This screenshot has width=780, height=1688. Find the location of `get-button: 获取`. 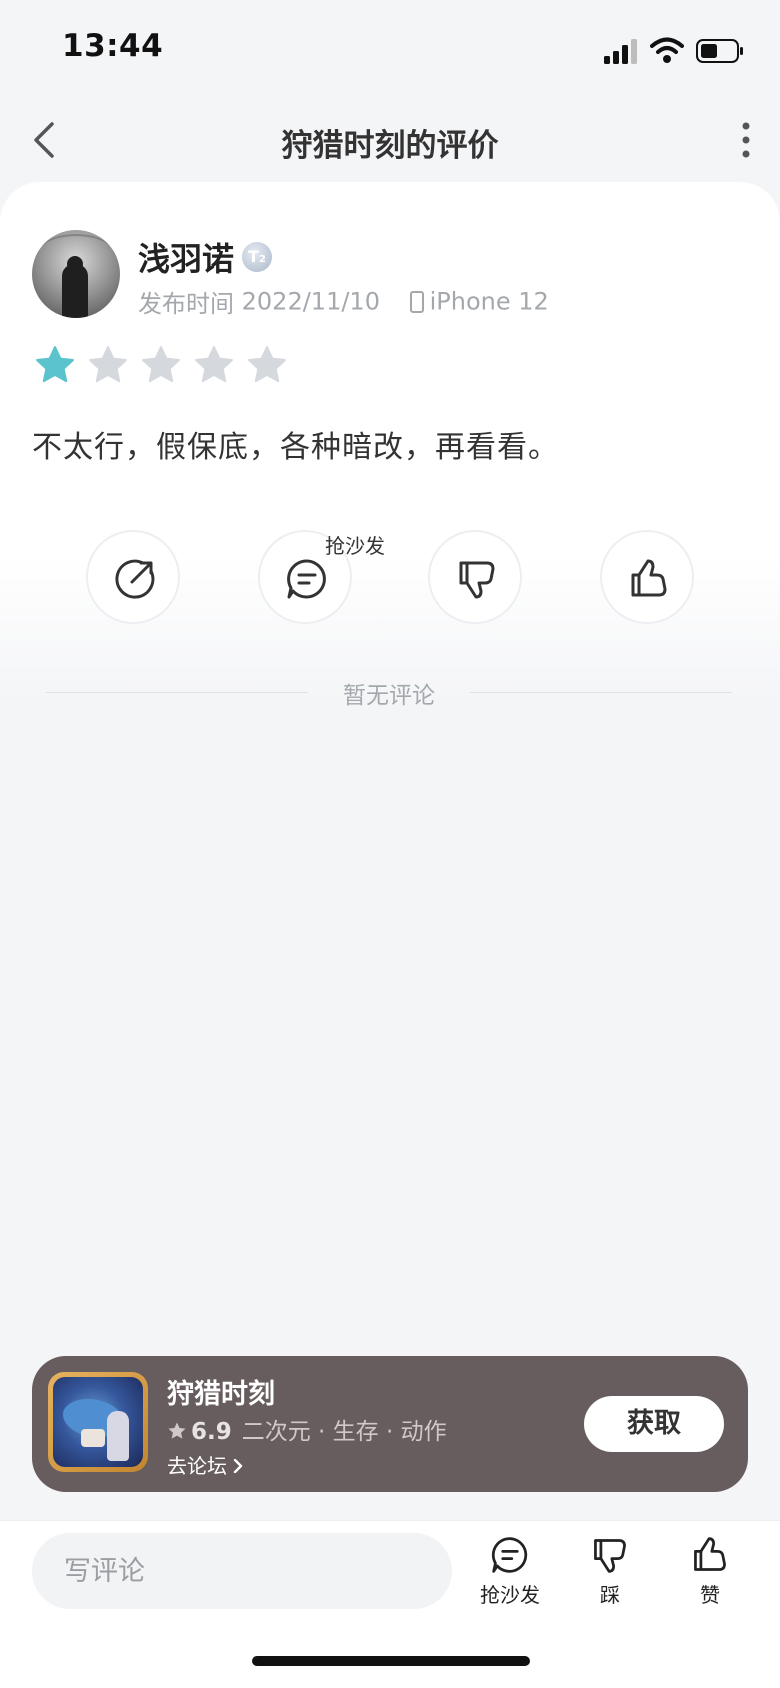

get-button: 获取 is located at coordinates (654, 1424).